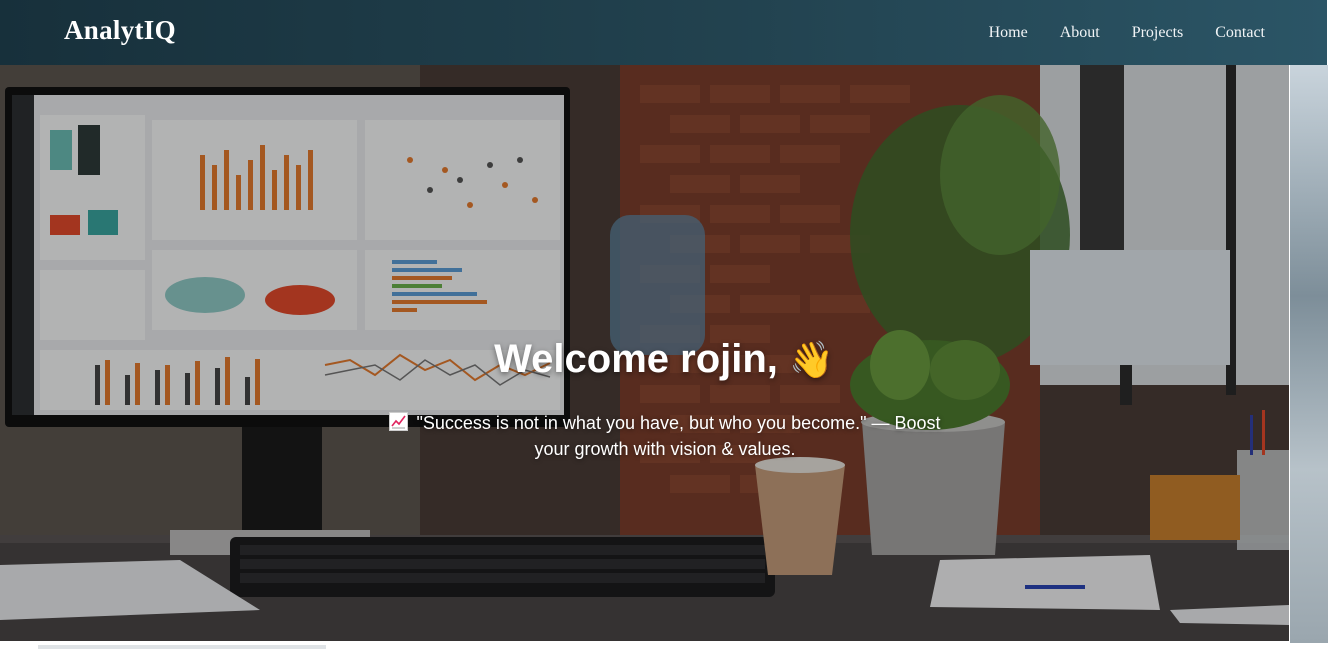  What do you see at coordinates (399, 421) in the screenshot?
I see `chart-increasing-icon` at bounding box center [399, 421].